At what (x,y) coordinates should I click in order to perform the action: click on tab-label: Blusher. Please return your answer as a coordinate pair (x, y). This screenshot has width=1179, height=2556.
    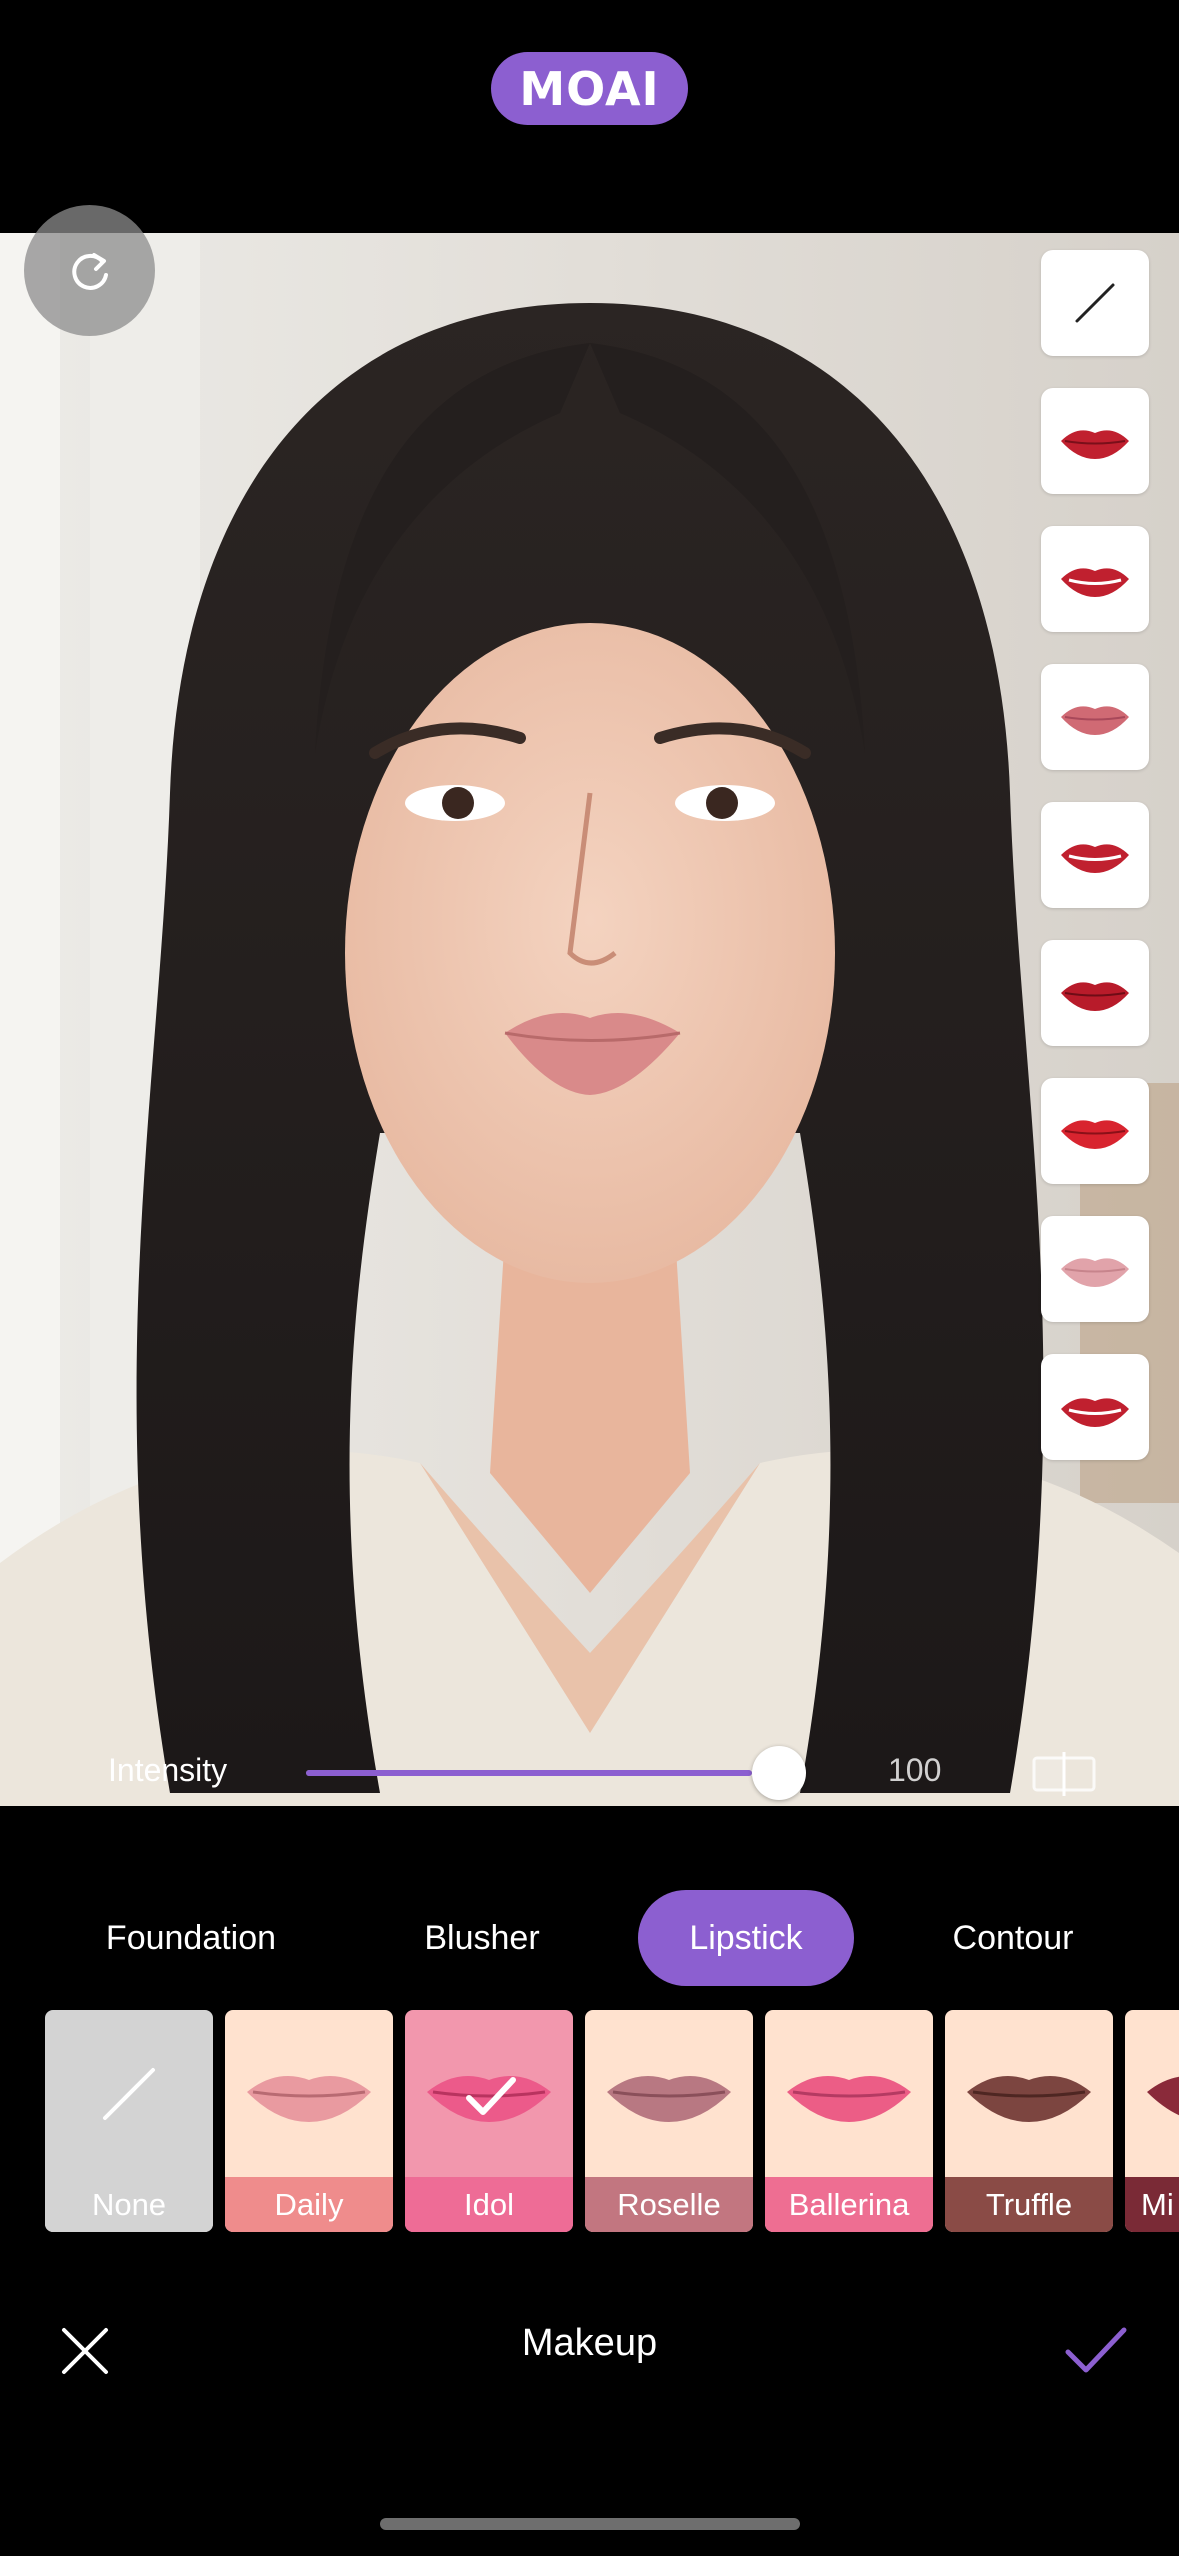
    Looking at the image, I should click on (482, 1937).